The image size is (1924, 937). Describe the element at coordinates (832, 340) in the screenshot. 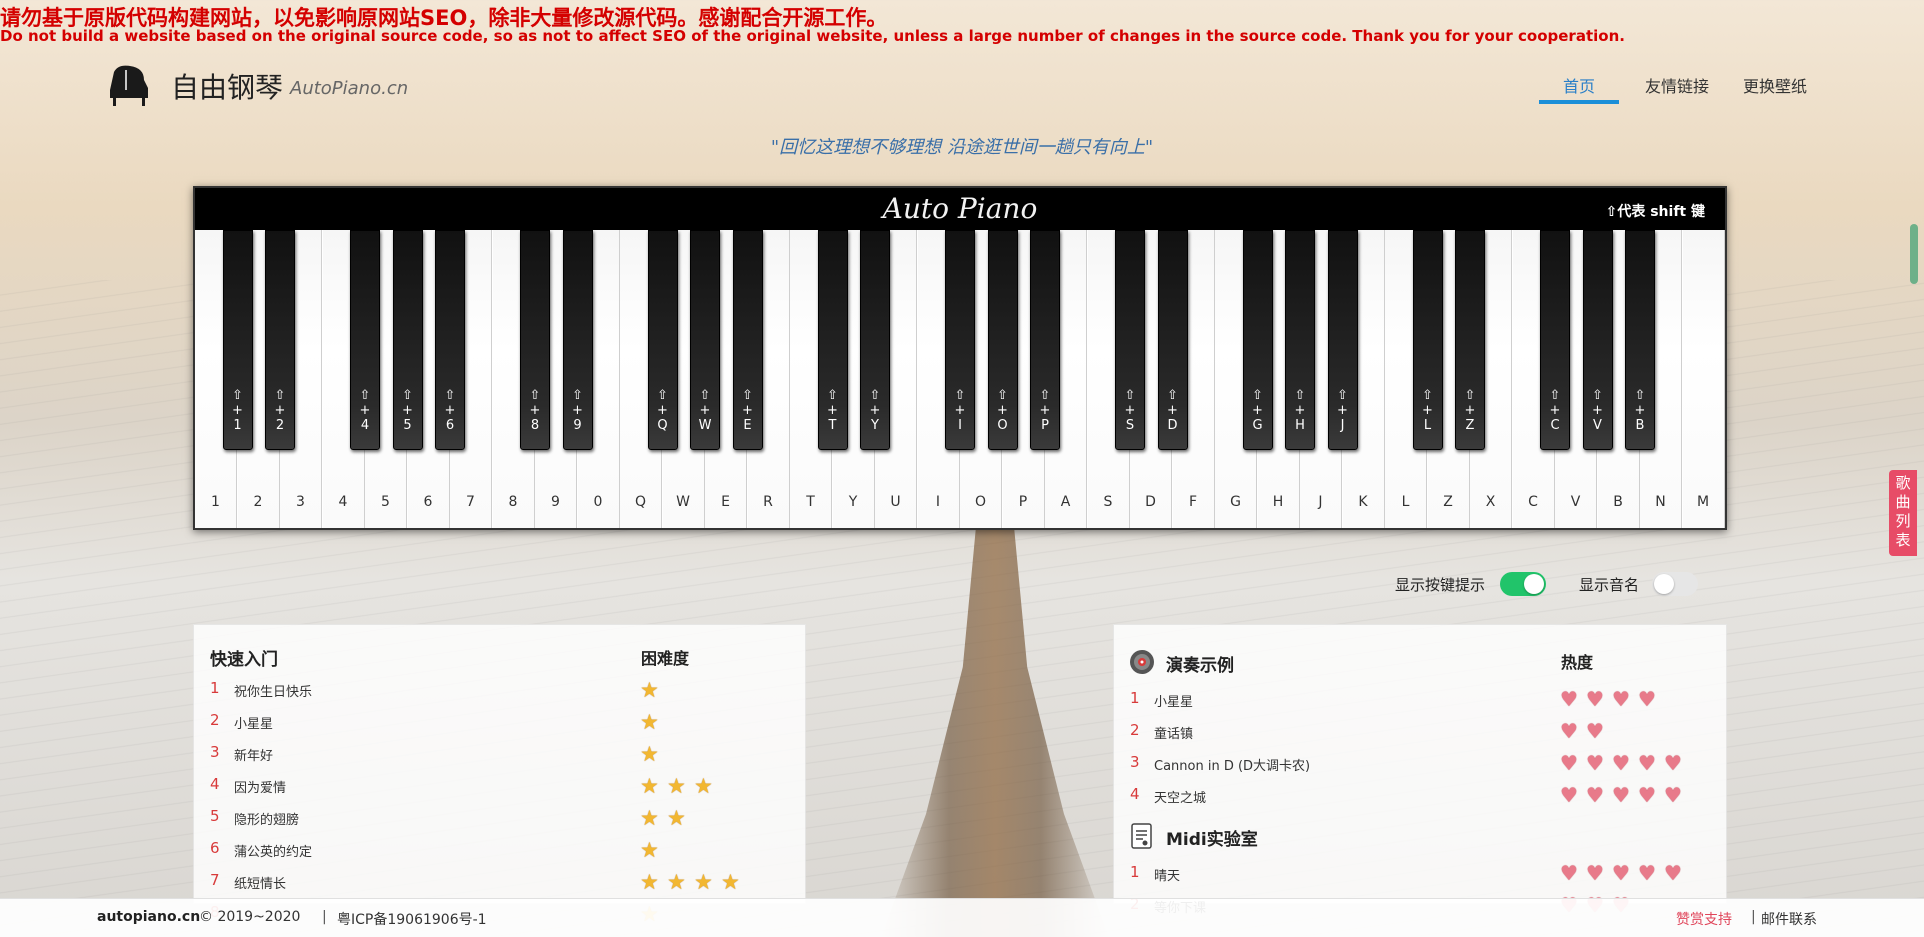

I see `black-key: ⇧ + T` at that location.